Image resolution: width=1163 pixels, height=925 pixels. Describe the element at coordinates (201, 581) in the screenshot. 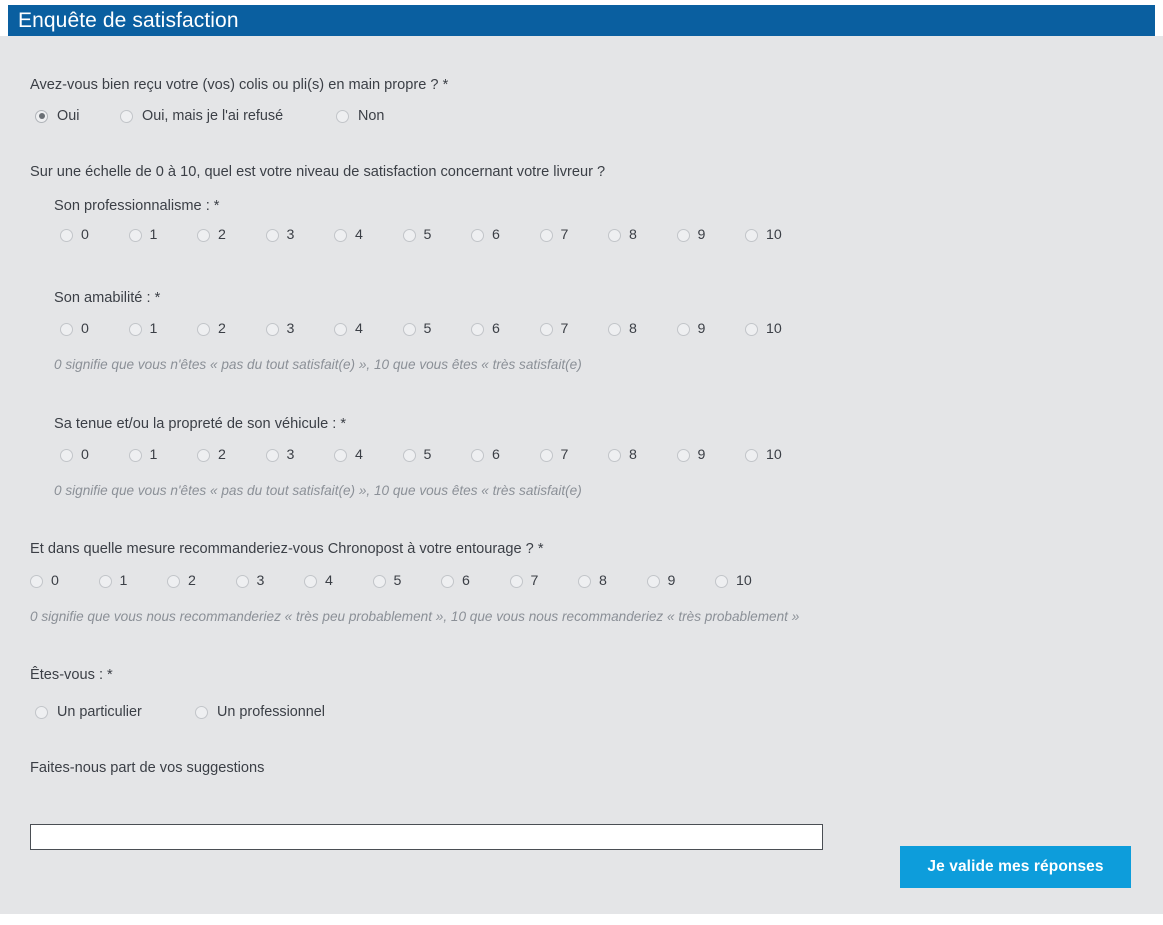

I see `scale-recommendation-option-2: 2` at that location.